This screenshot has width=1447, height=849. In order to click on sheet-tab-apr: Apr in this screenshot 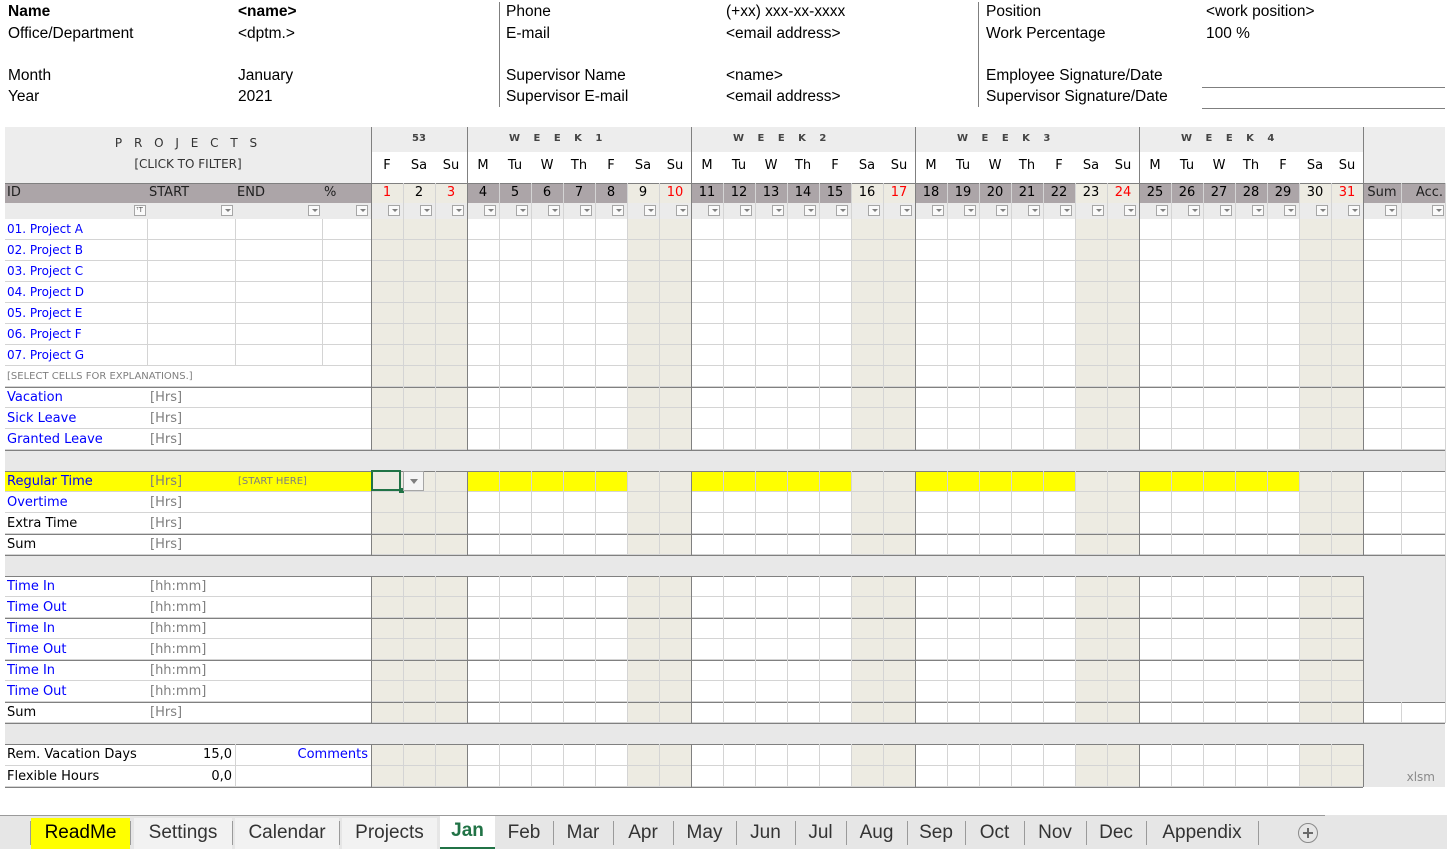, I will do `click(643, 833)`.